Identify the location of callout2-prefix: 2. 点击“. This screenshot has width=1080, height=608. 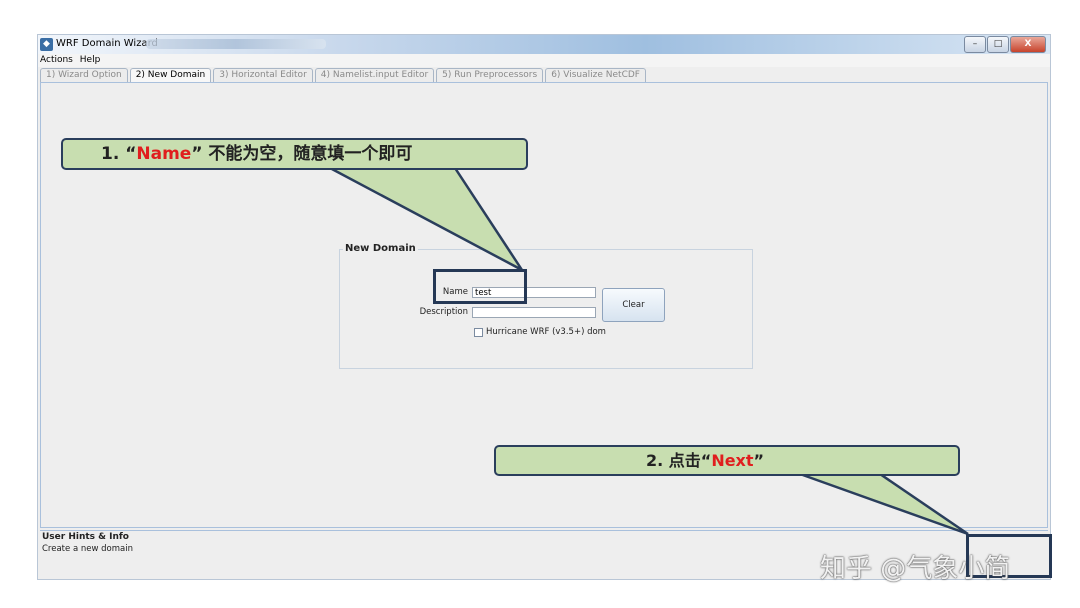
(679, 460).